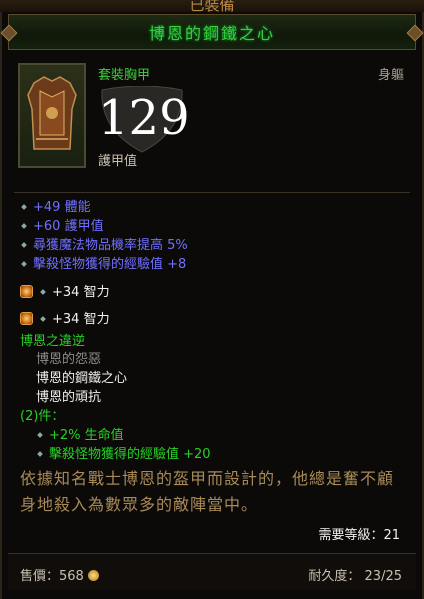  What do you see at coordinates (123, 455) in the screenshot?
I see `set-bonus-line: 擊殺怪物獲得的經驗值 +20` at bounding box center [123, 455].